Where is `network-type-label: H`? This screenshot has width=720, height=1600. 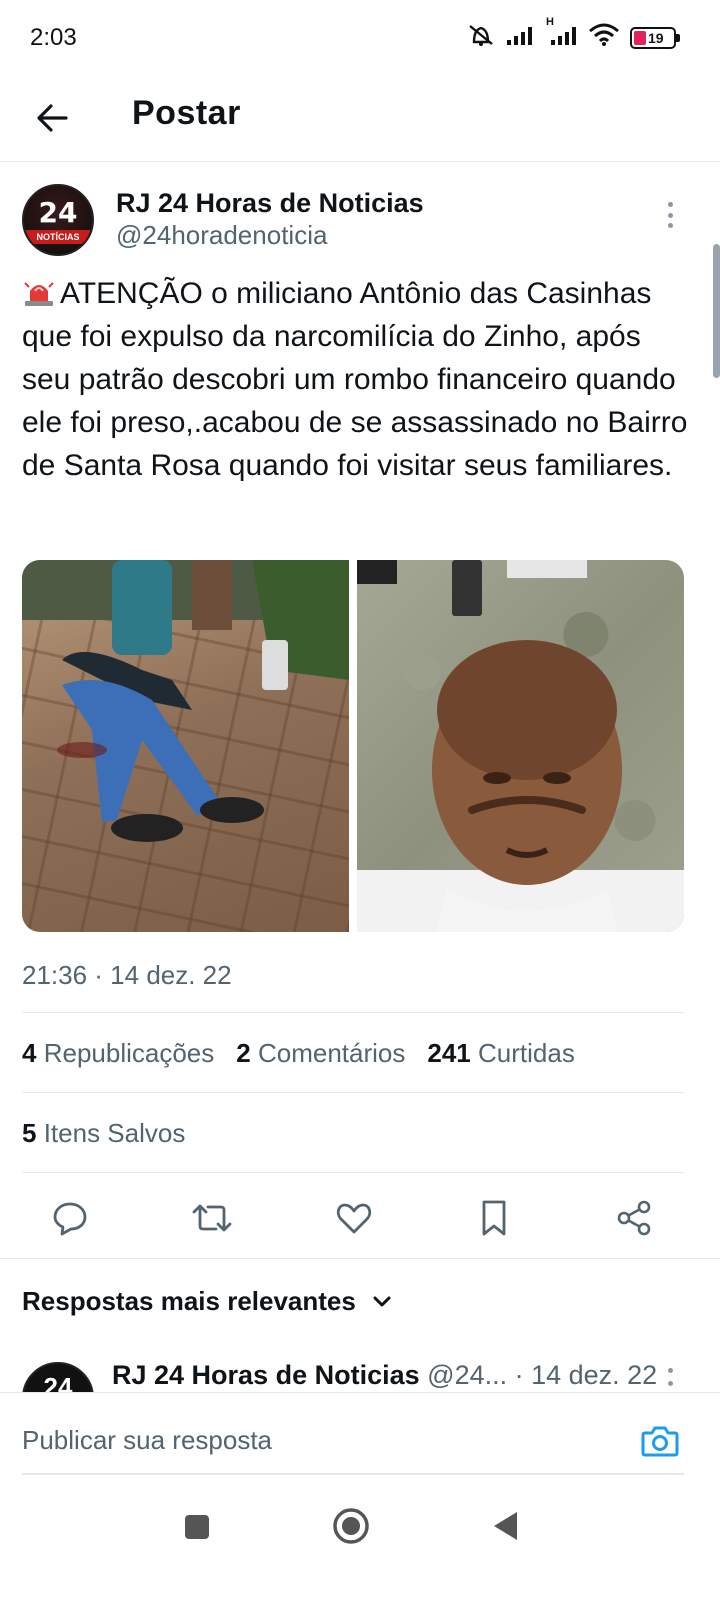 network-type-label: H is located at coordinates (550, 22).